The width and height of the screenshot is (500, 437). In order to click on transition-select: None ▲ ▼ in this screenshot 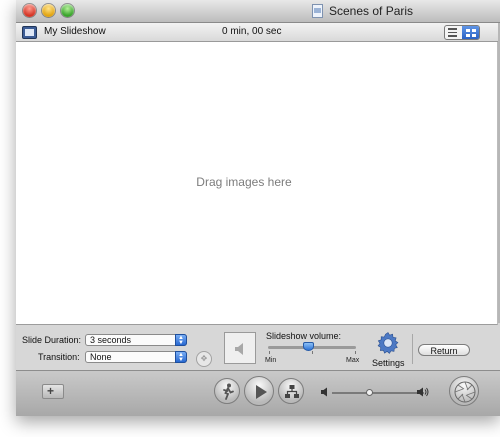, I will do `click(136, 357)`.